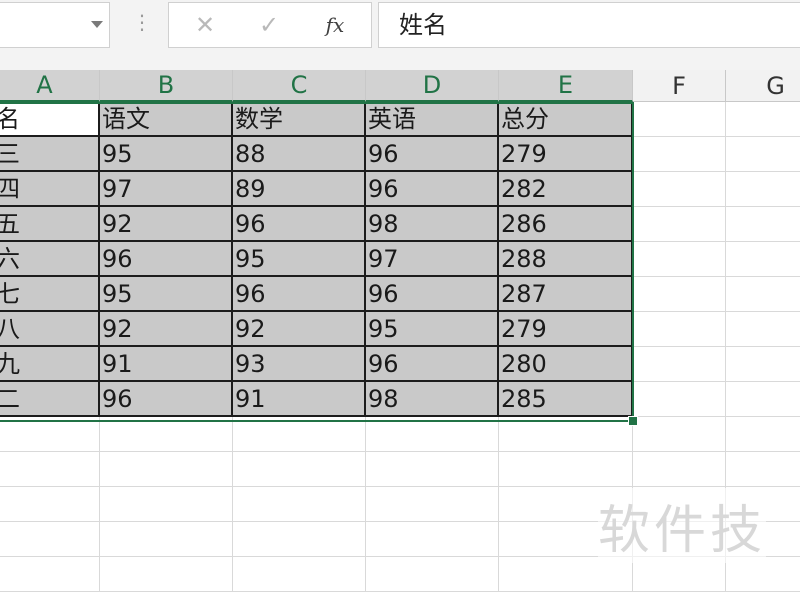 This screenshot has height=600, width=800. Describe the element at coordinates (299, 86) in the screenshot. I see `column-header-c: C` at that location.